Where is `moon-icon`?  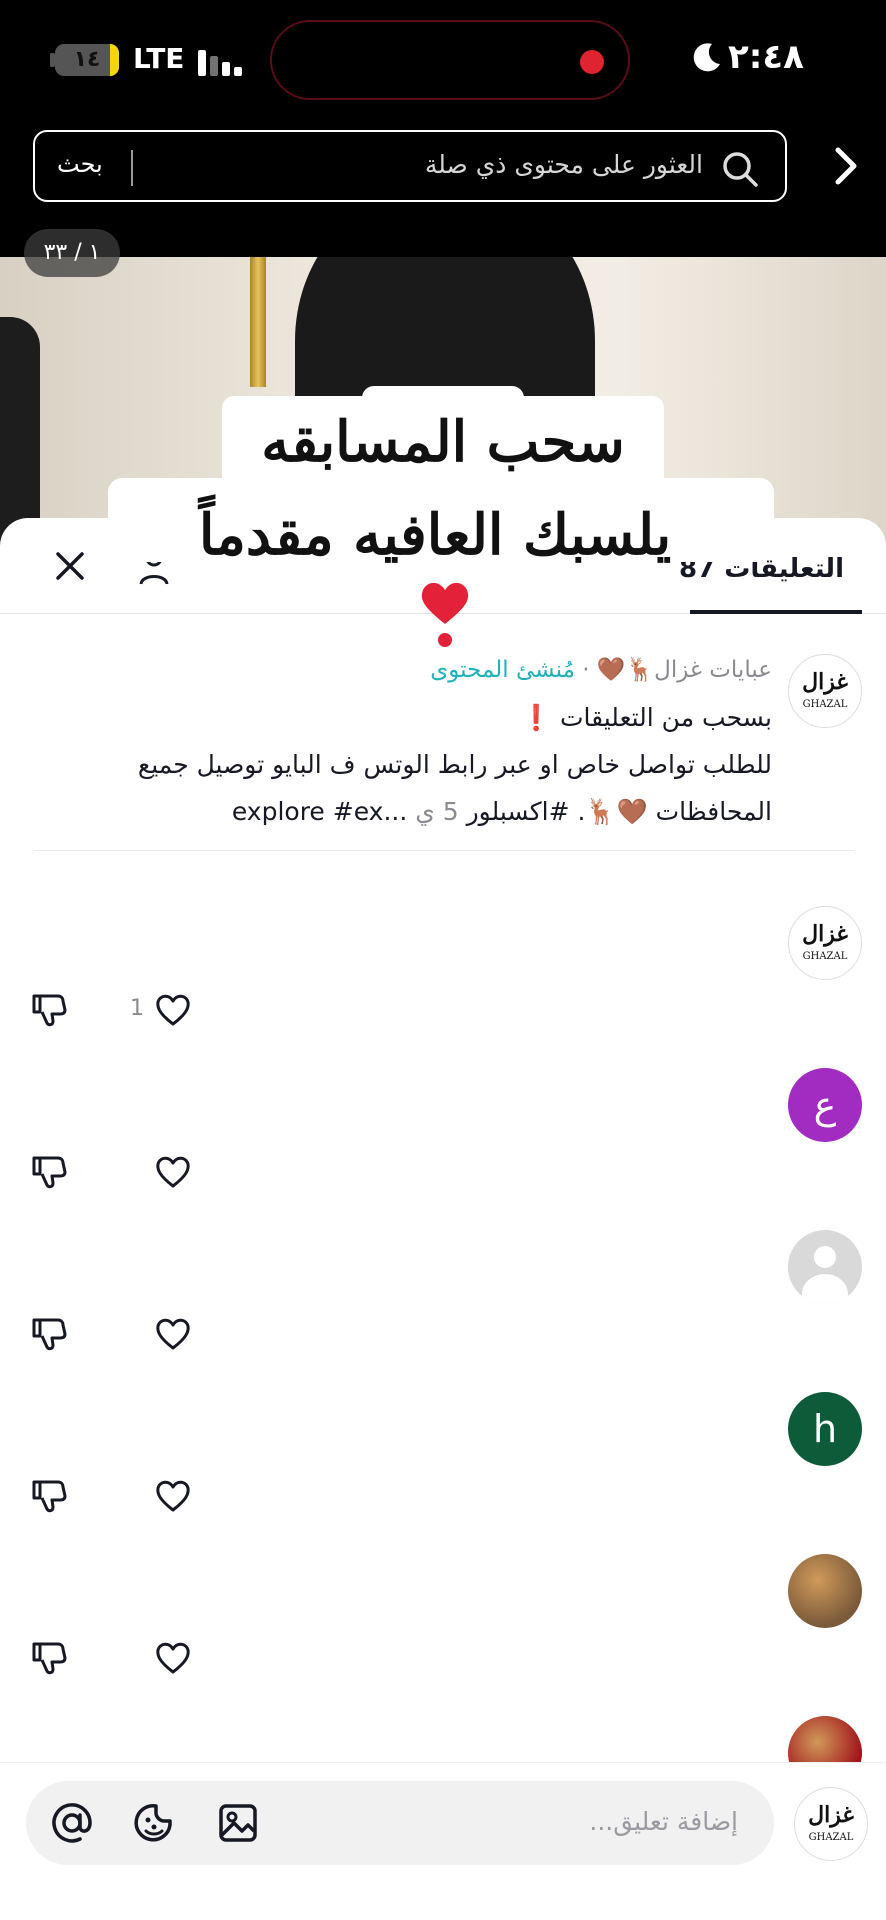
moon-icon is located at coordinates (706, 57).